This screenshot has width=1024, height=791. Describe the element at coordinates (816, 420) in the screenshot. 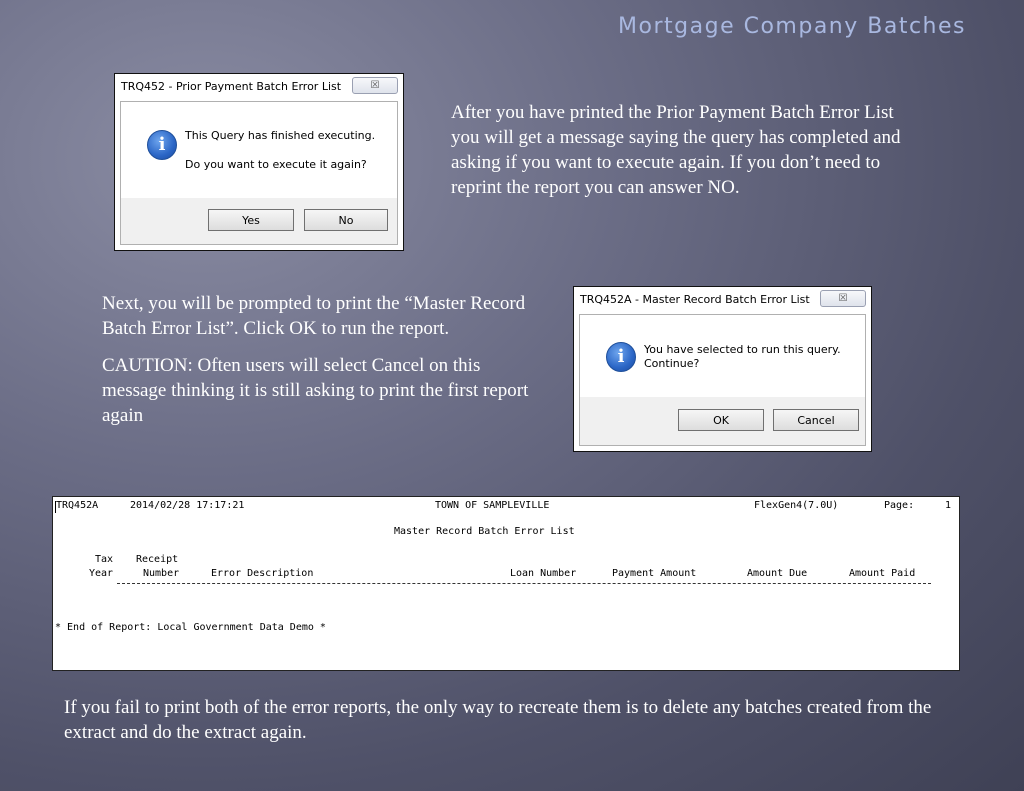

I see `cancel-button: Cancel` at that location.